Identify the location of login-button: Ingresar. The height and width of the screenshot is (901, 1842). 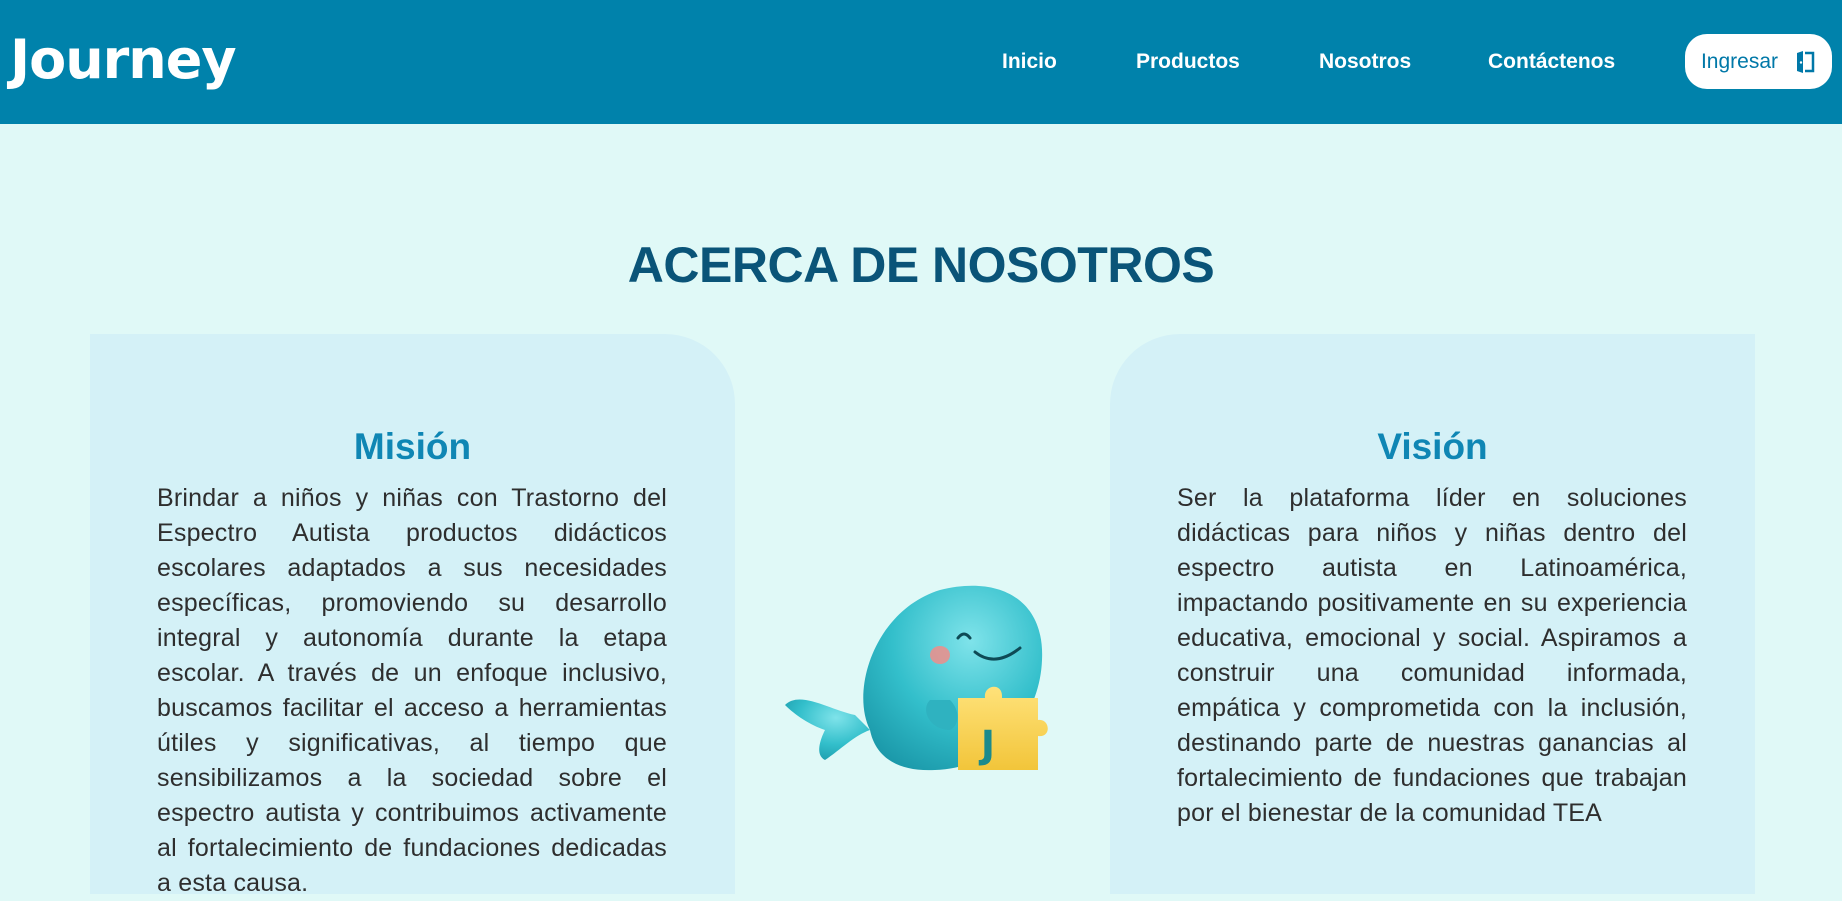
(1758, 61).